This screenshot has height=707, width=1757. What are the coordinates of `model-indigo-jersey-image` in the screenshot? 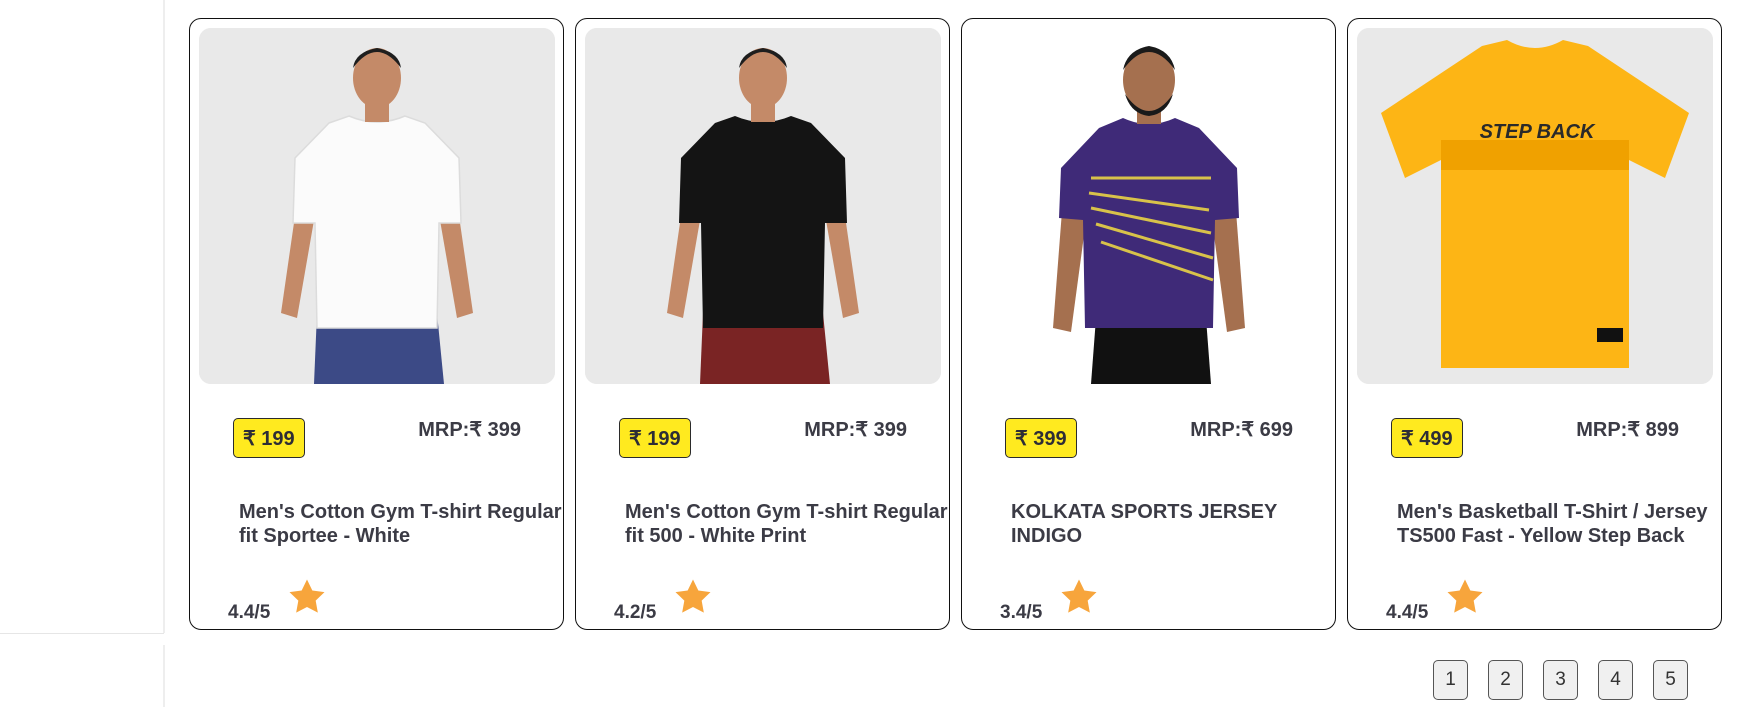 It's located at (1149, 206).